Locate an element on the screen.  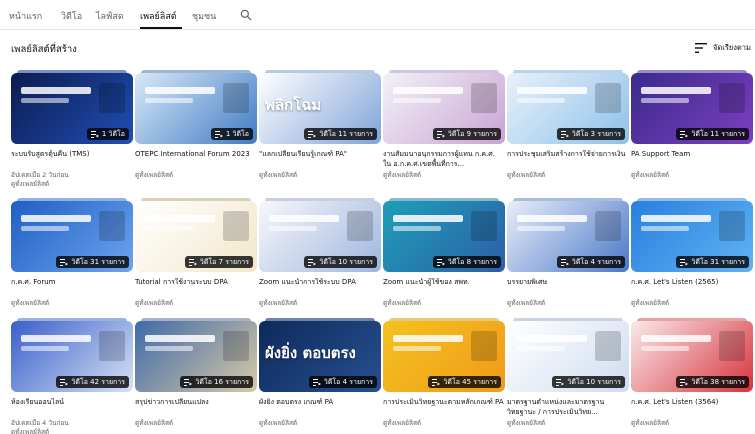
playlist-title: ก.ค.ศ. Let's Listen (3564) is located at coordinates (692, 403).